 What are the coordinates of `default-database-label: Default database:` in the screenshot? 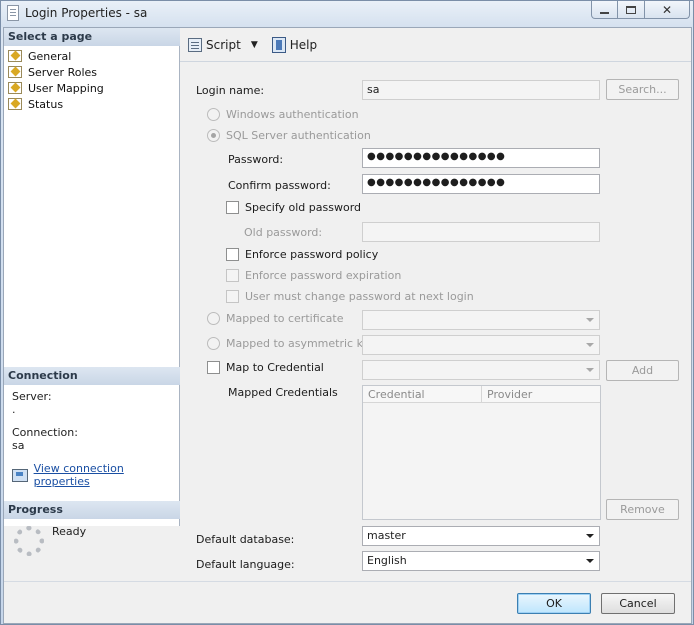 It's located at (245, 539).